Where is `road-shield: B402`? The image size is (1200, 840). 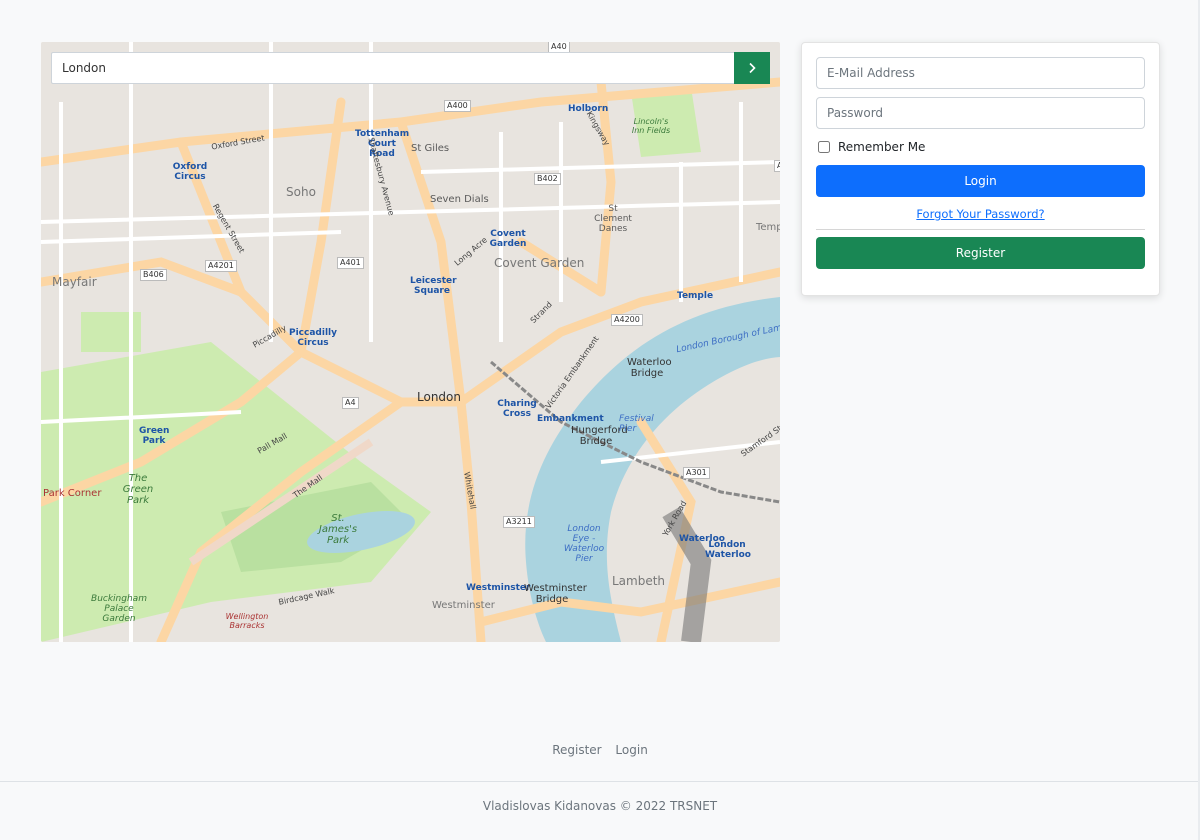 road-shield: B402 is located at coordinates (547, 179).